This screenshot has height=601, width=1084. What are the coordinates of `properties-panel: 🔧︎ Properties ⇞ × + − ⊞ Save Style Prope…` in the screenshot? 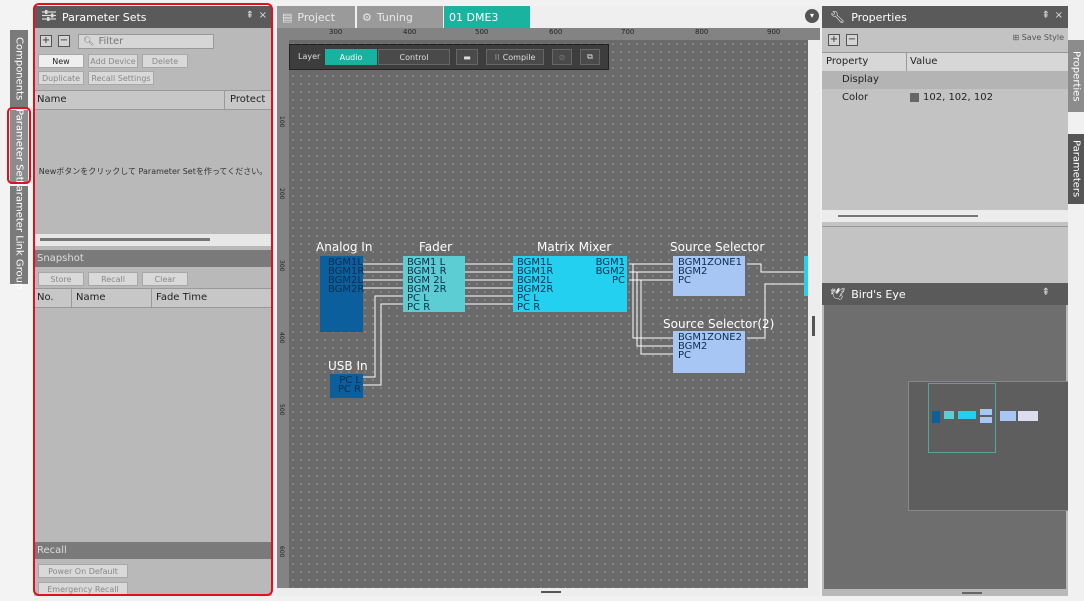 It's located at (945, 145).